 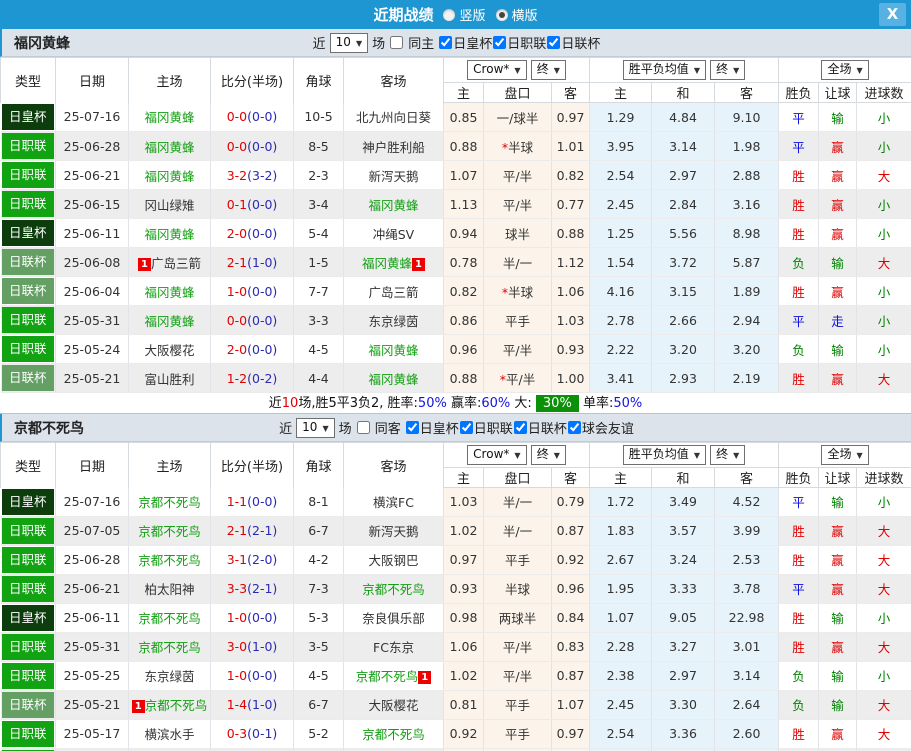 What do you see at coordinates (28, 465) in the screenshot?
I see `col-type: 类型` at bounding box center [28, 465].